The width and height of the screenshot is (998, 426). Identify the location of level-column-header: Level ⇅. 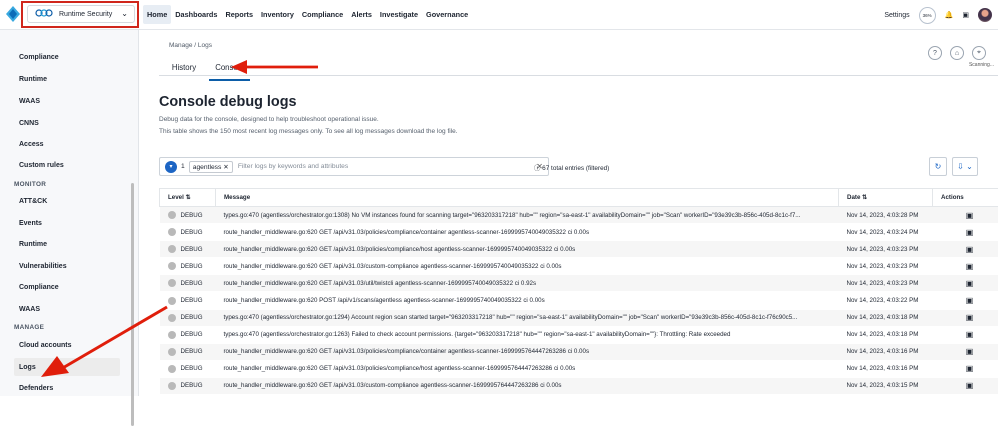
(188, 198).